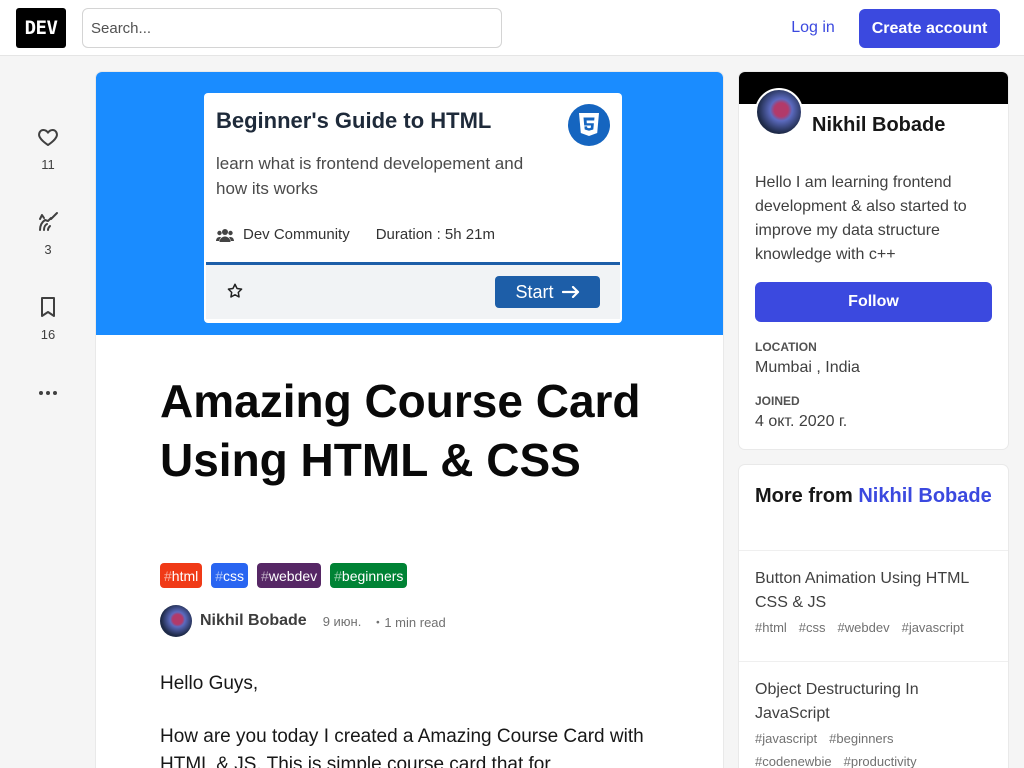  Describe the element at coordinates (209, 683) in the screenshot. I see `article-paragraph: Hello Guys,` at that location.